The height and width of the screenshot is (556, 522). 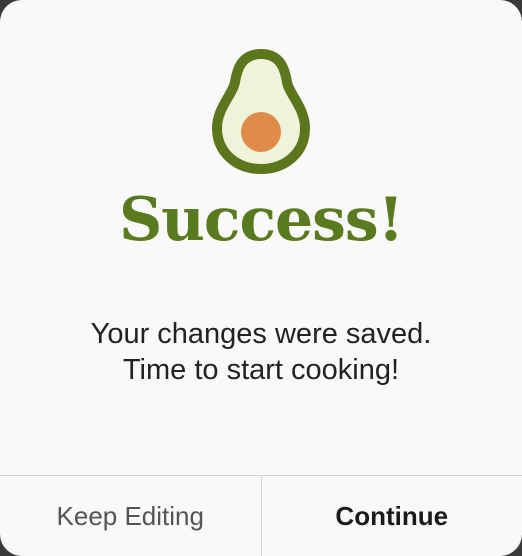 What do you see at coordinates (261, 334) in the screenshot?
I see `message-line-1: Your changes were saved.` at bounding box center [261, 334].